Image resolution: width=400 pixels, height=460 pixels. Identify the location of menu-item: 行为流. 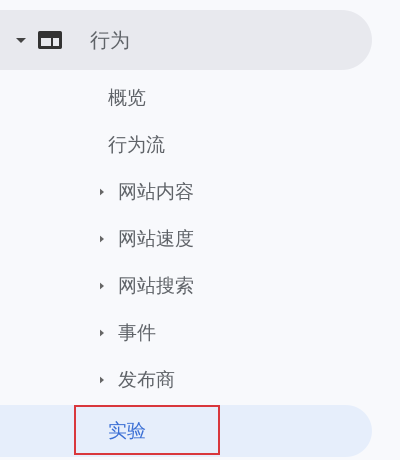
(186, 144).